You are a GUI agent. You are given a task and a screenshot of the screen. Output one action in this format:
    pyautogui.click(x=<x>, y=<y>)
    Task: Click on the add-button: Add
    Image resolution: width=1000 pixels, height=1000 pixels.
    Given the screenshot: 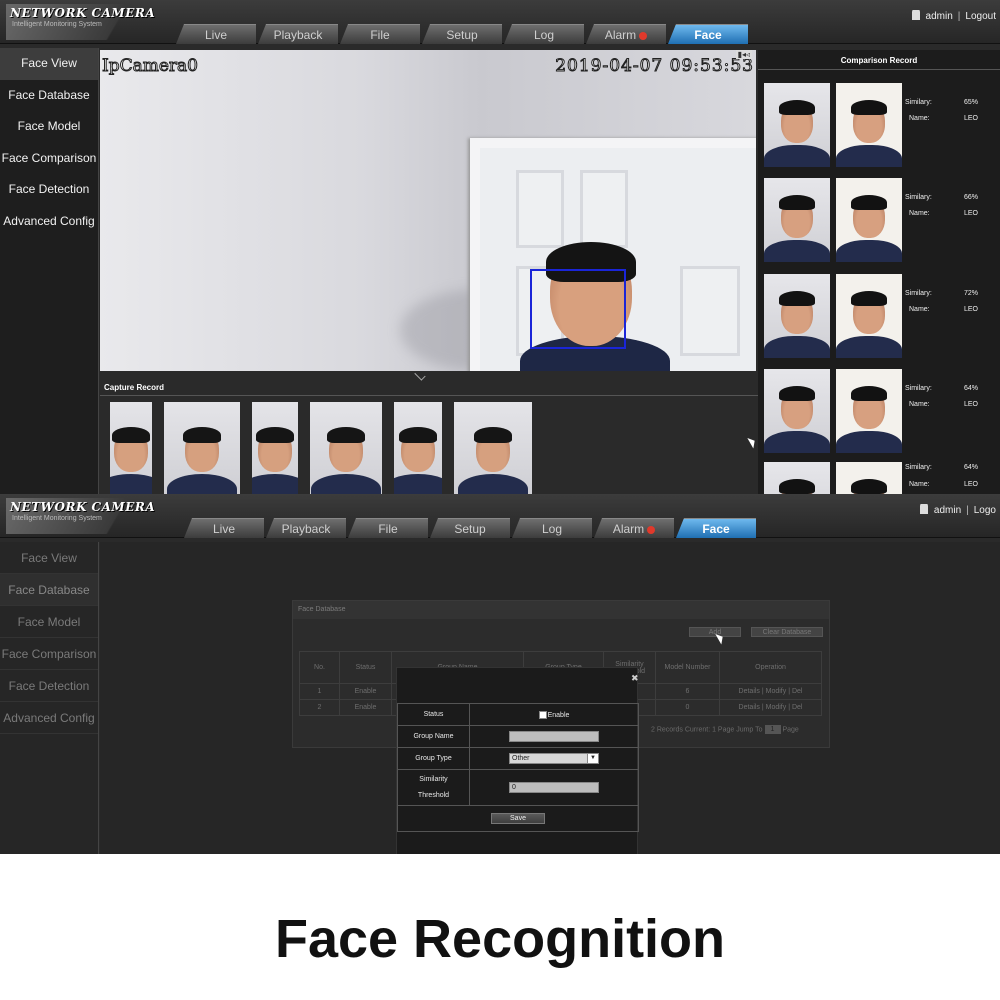 What is the action you would take?
    pyautogui.click(x=715, y=632)
    